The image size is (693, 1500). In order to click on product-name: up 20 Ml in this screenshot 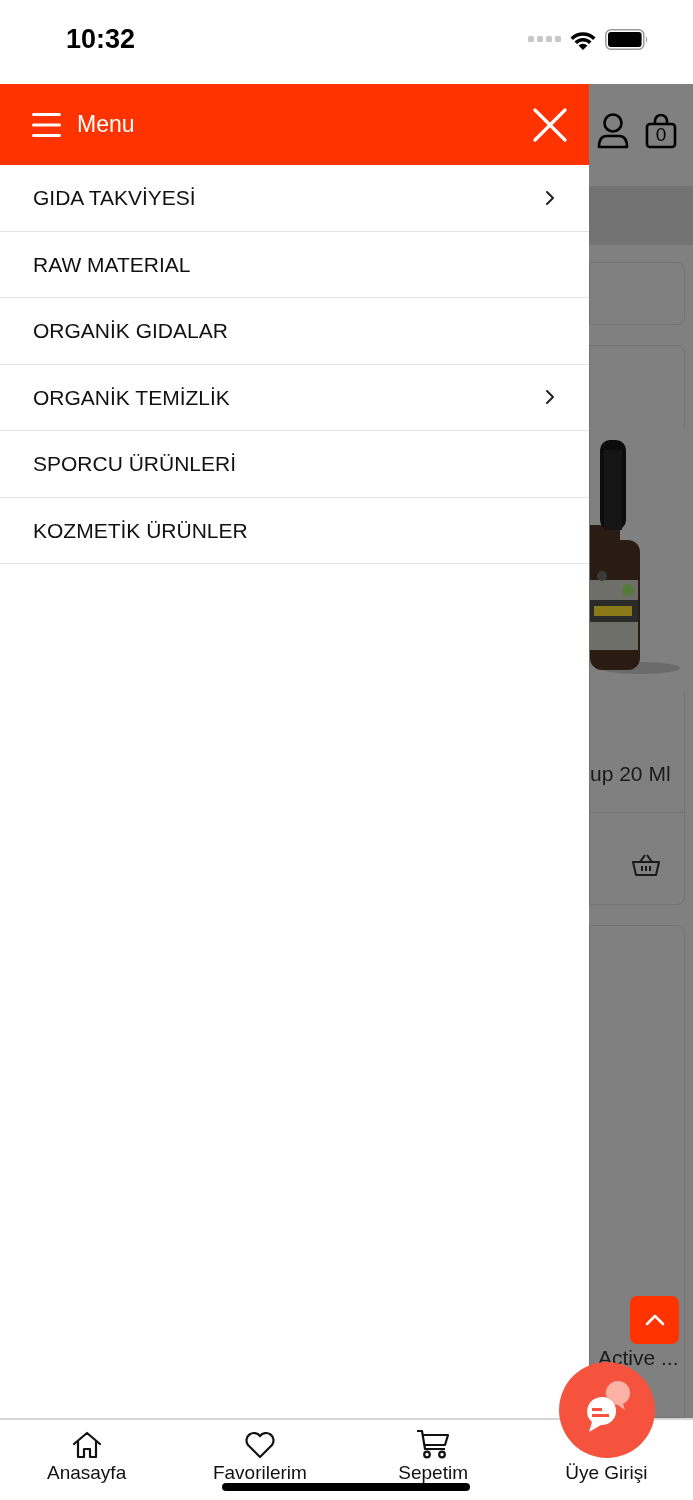, I will do `click(631, 774)`.